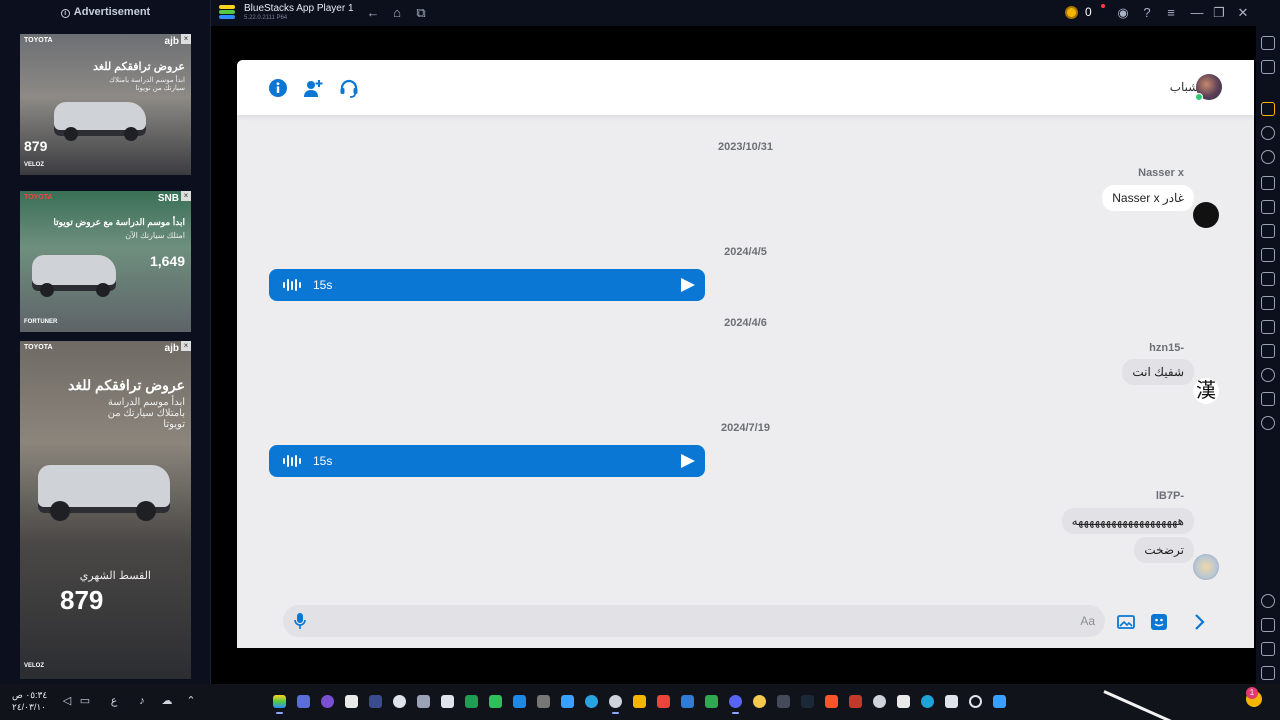 This screenshot has width=1280, height=720. Describe the element at coordinates (927, 701) in the screenshot. I see `taskbar-edge` at that location.